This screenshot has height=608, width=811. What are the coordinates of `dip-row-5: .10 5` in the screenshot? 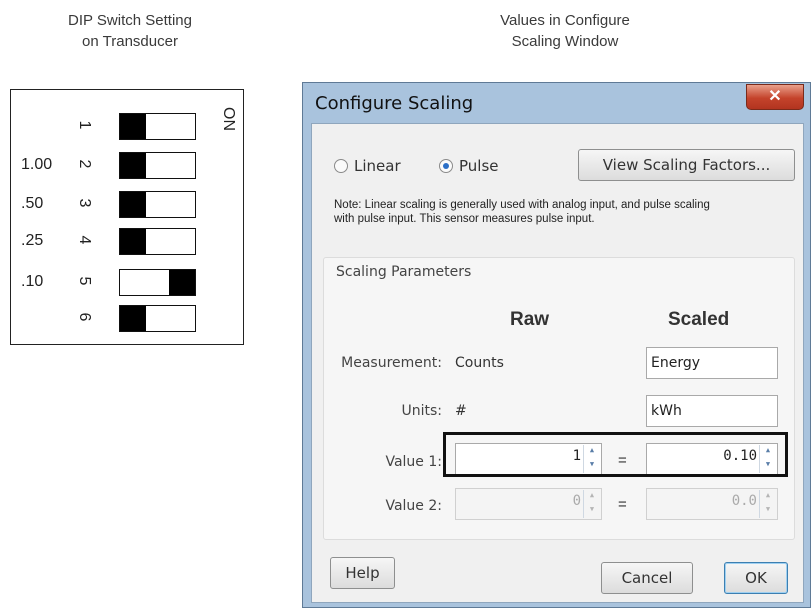 It's located at (128, 283).